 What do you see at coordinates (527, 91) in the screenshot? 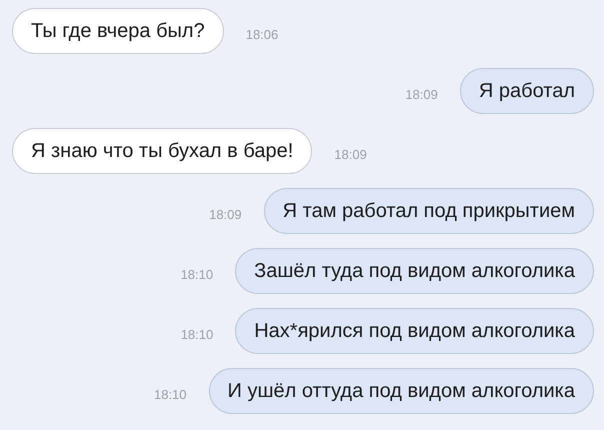
I see `outgoing-message: Я работал` at bounding box center [527, 91].